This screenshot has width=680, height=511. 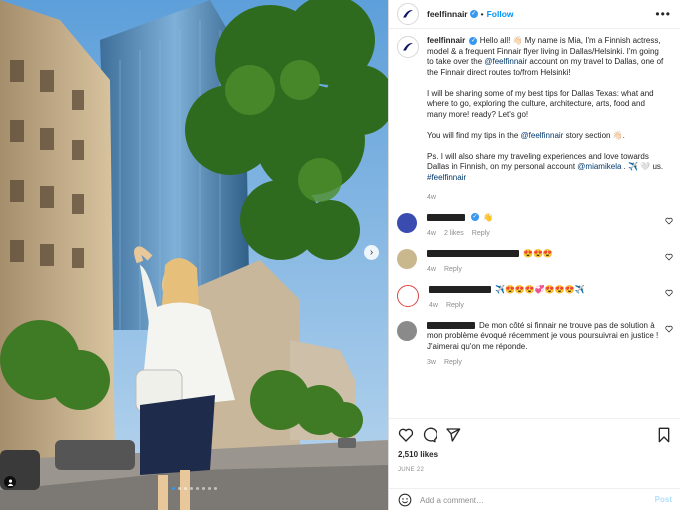 What do you see at coordinates (663, 499) in the screenshot?
I see `post-comment-button: Post` at bounding box center [663, 499].